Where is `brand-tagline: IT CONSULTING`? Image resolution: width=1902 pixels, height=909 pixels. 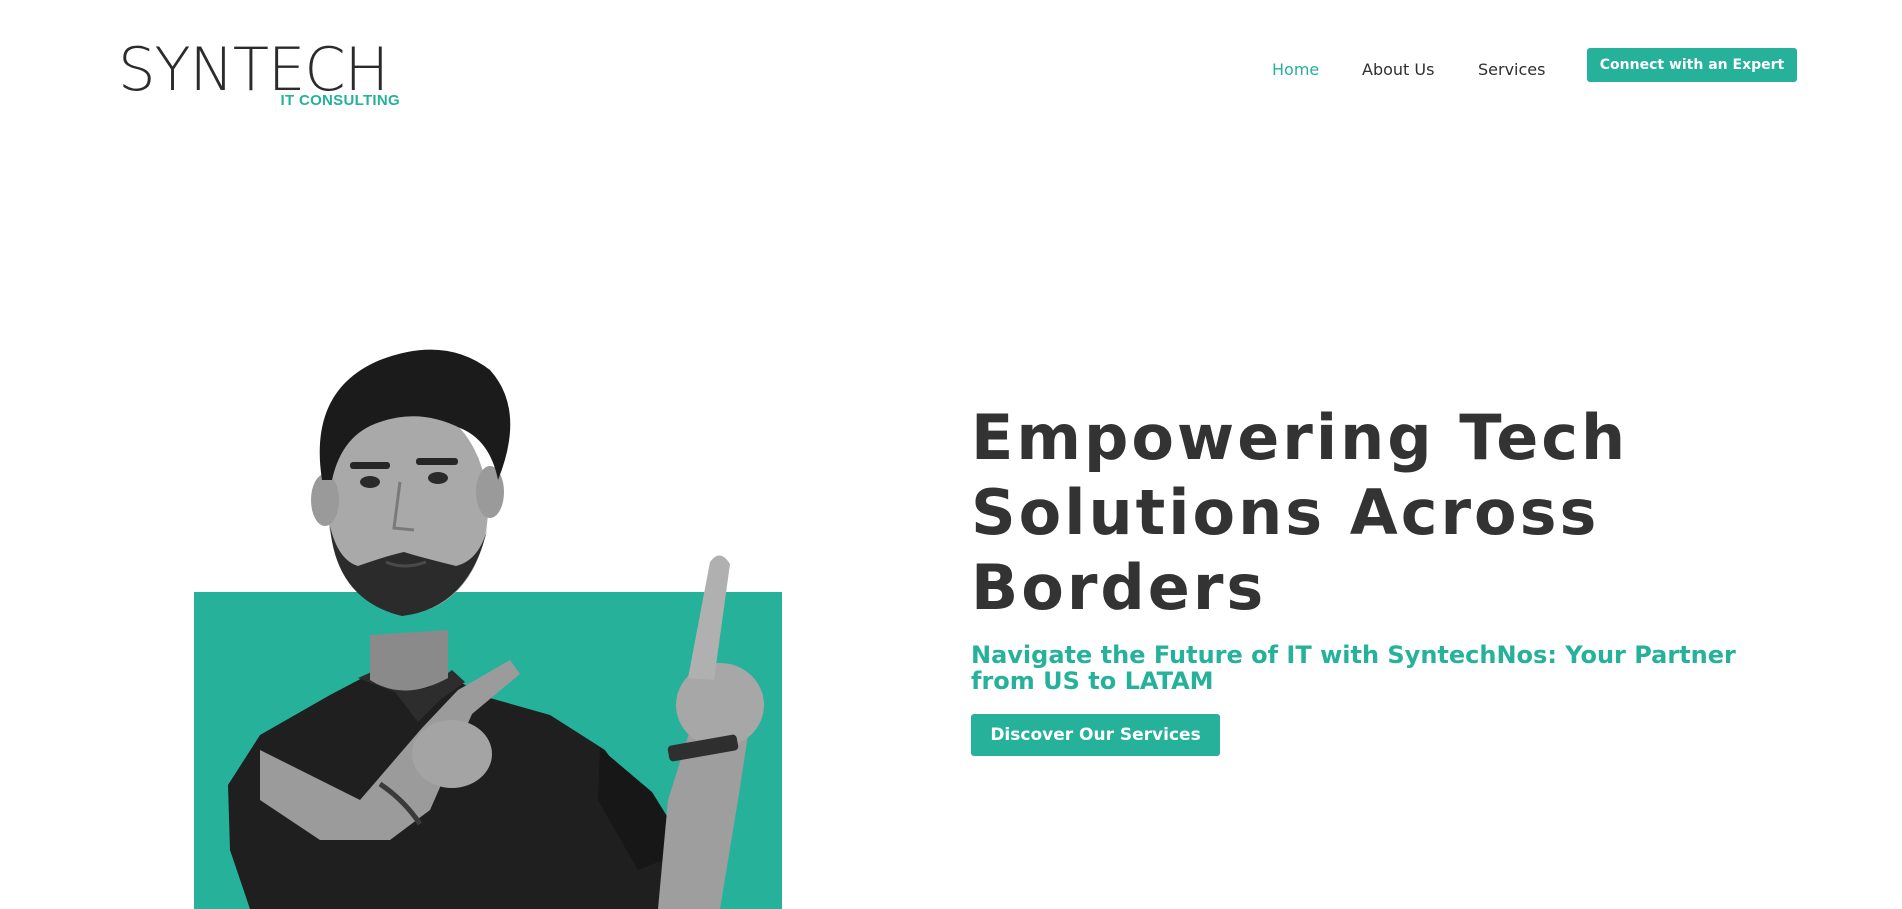 brand-tagline: IT CONSULTING is located at coordinates (340, 100).